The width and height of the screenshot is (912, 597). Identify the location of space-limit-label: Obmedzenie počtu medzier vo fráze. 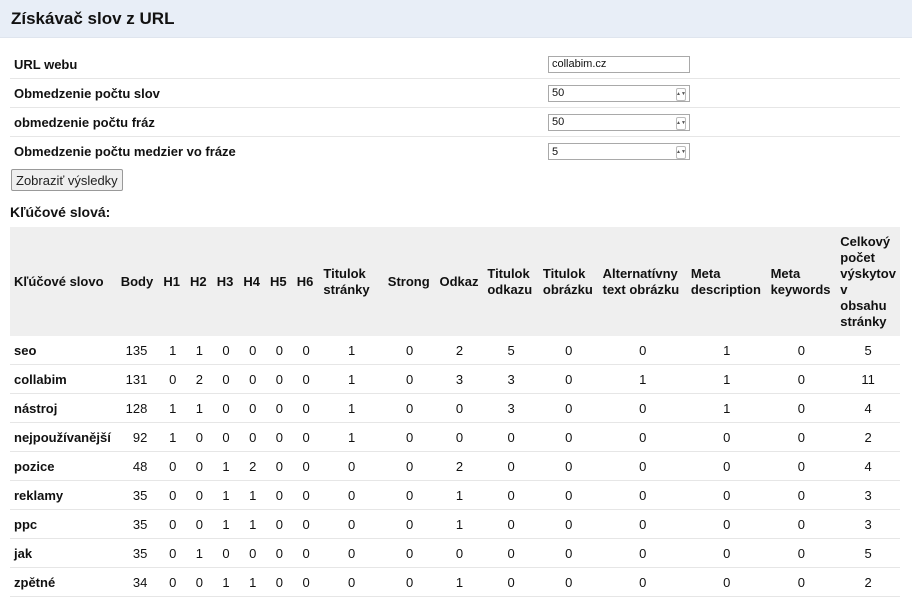
(125, 151).